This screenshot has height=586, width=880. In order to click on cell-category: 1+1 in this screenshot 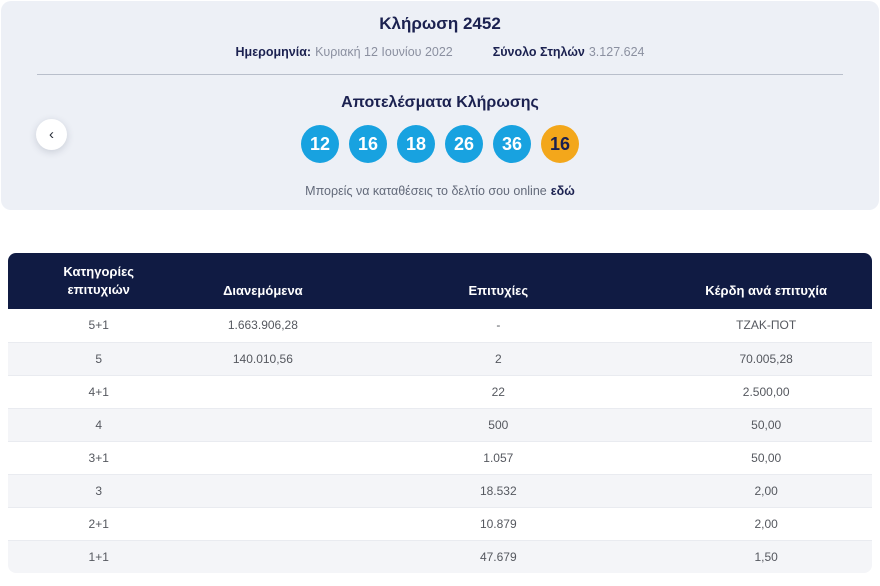, I will do `click(99, 556)`.